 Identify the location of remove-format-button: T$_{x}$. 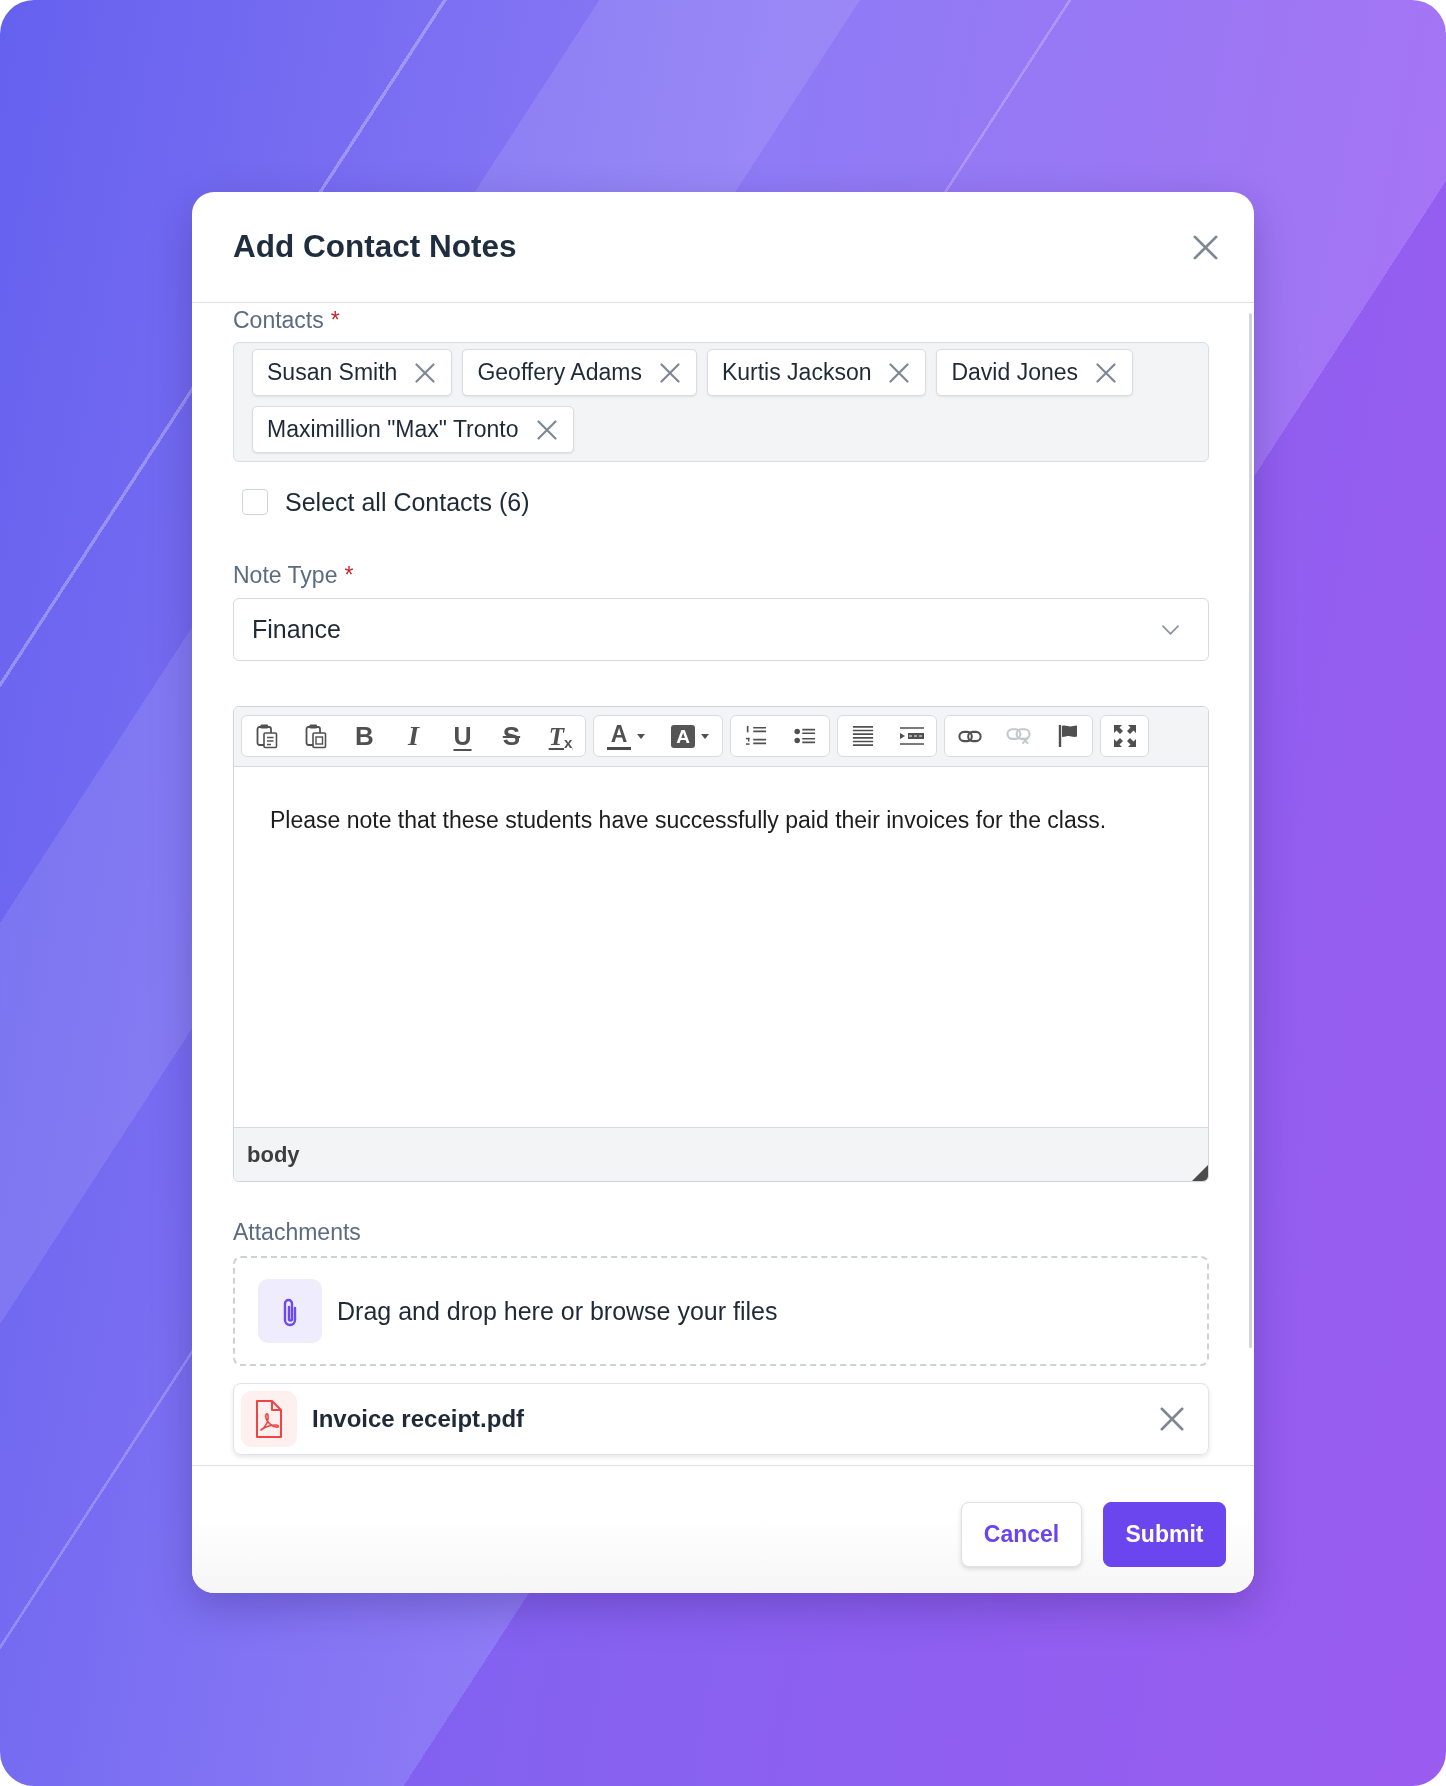
(560, 736).